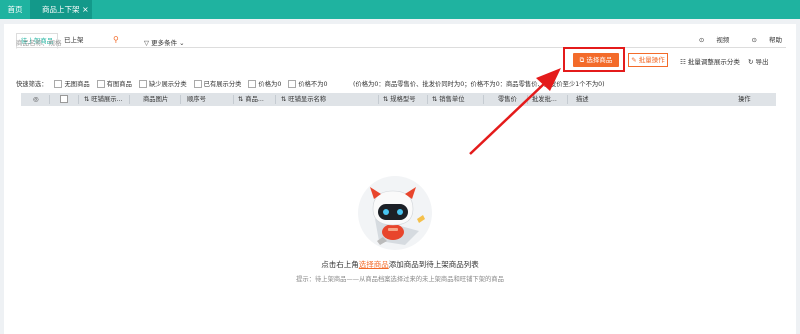 This screenshot has width=800, height=334. I want to click on pencil-icon: ✎, so click(634, 60).